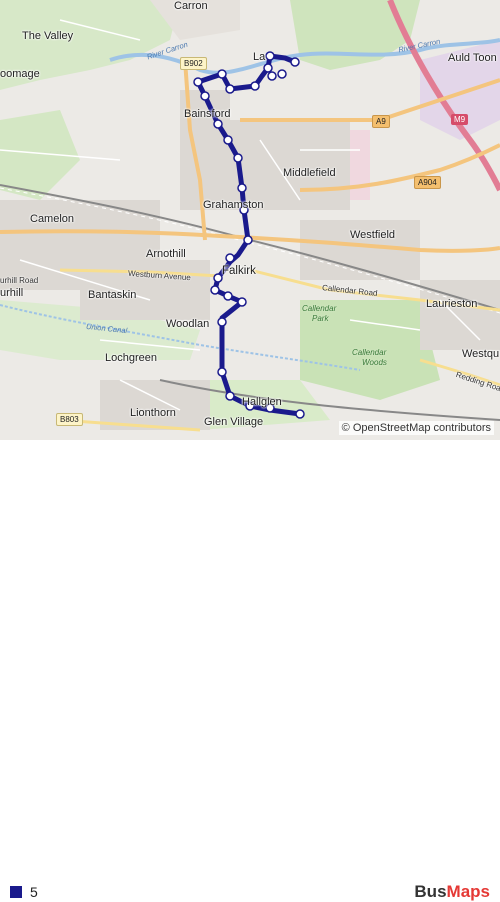 This screenshot has width=500, height=902. I want to click on street-tamfourhill-road: urhill Road, so click(19, 280).